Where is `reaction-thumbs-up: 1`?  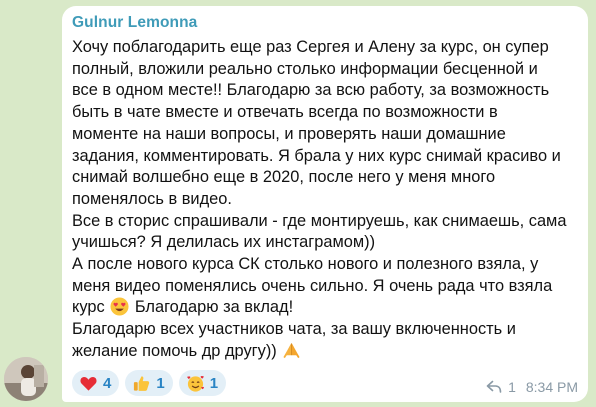
reaction-thumbs-up: 1 is located at coordinates (149, 383).